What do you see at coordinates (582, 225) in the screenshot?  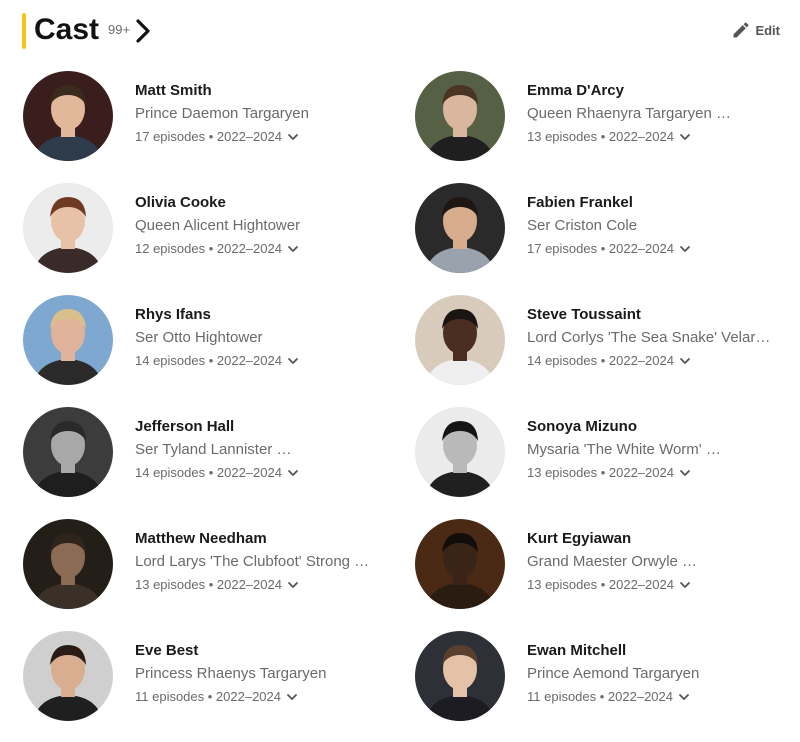 I see `character-name: Ser Criston Cole` at bounding box center [582, 225].